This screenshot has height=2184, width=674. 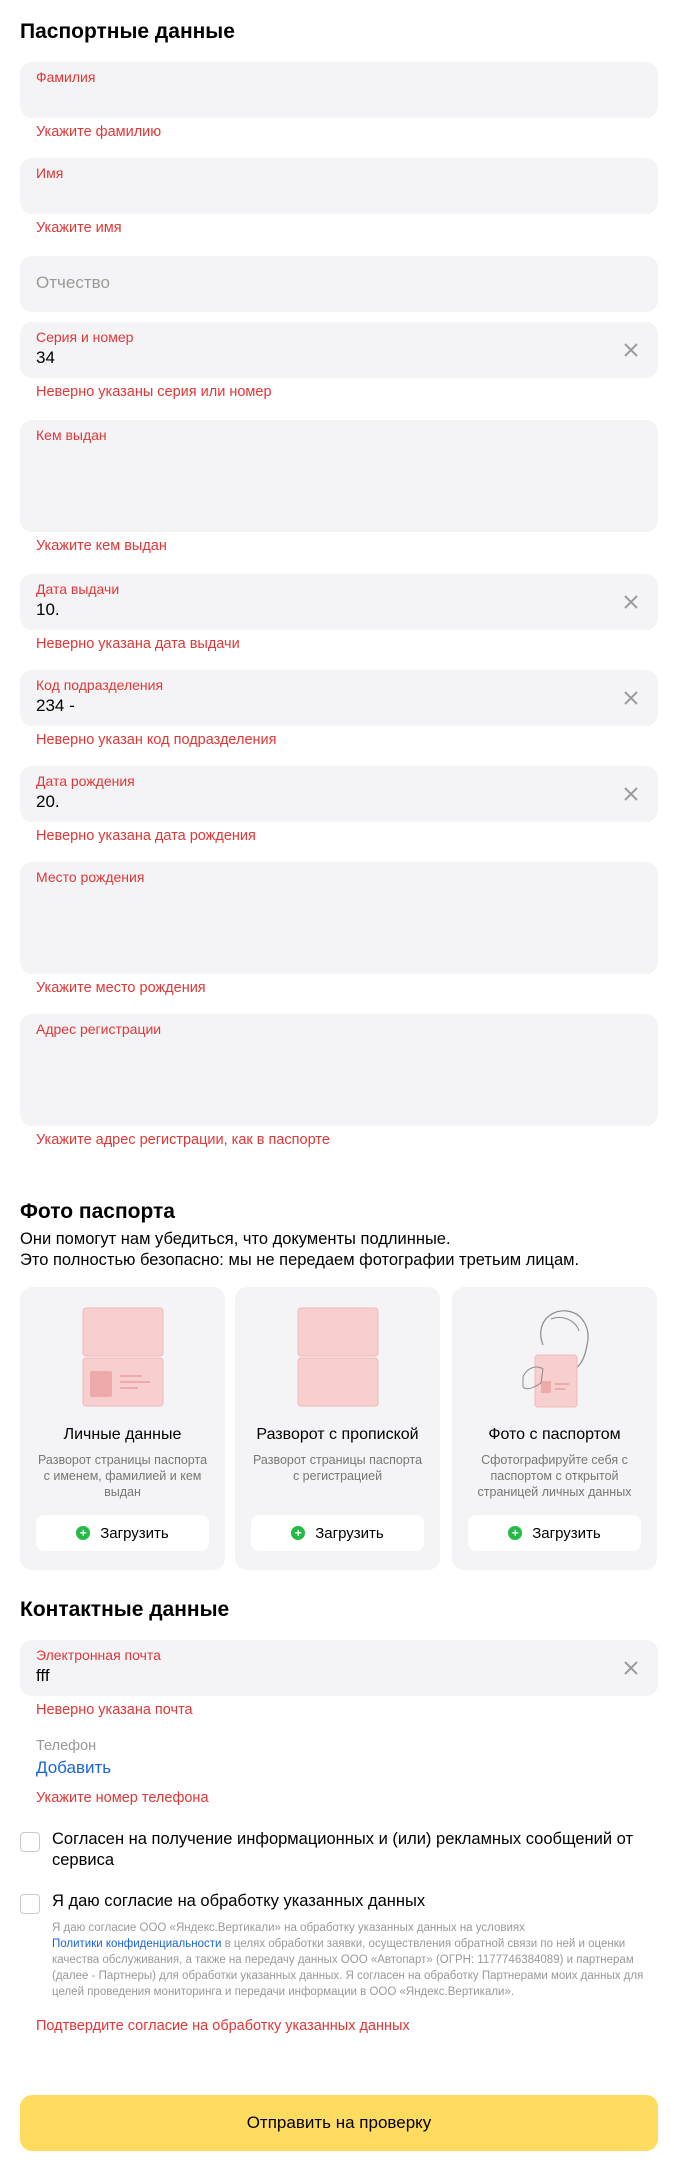 What do you see at coordinates (99, 1029) in the screenshot?
I see `reg-address-label: Адрес регистрации` at bounding box center [99, 1029].